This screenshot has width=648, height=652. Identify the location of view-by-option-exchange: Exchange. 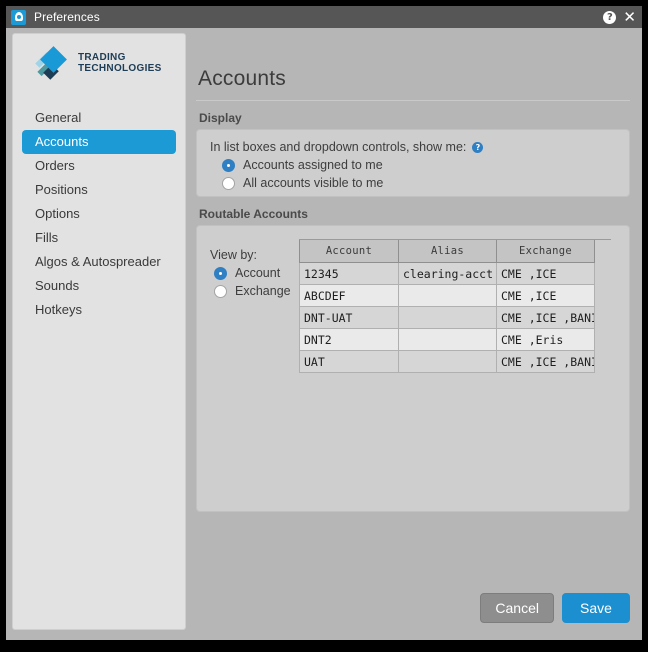
(257, 291).